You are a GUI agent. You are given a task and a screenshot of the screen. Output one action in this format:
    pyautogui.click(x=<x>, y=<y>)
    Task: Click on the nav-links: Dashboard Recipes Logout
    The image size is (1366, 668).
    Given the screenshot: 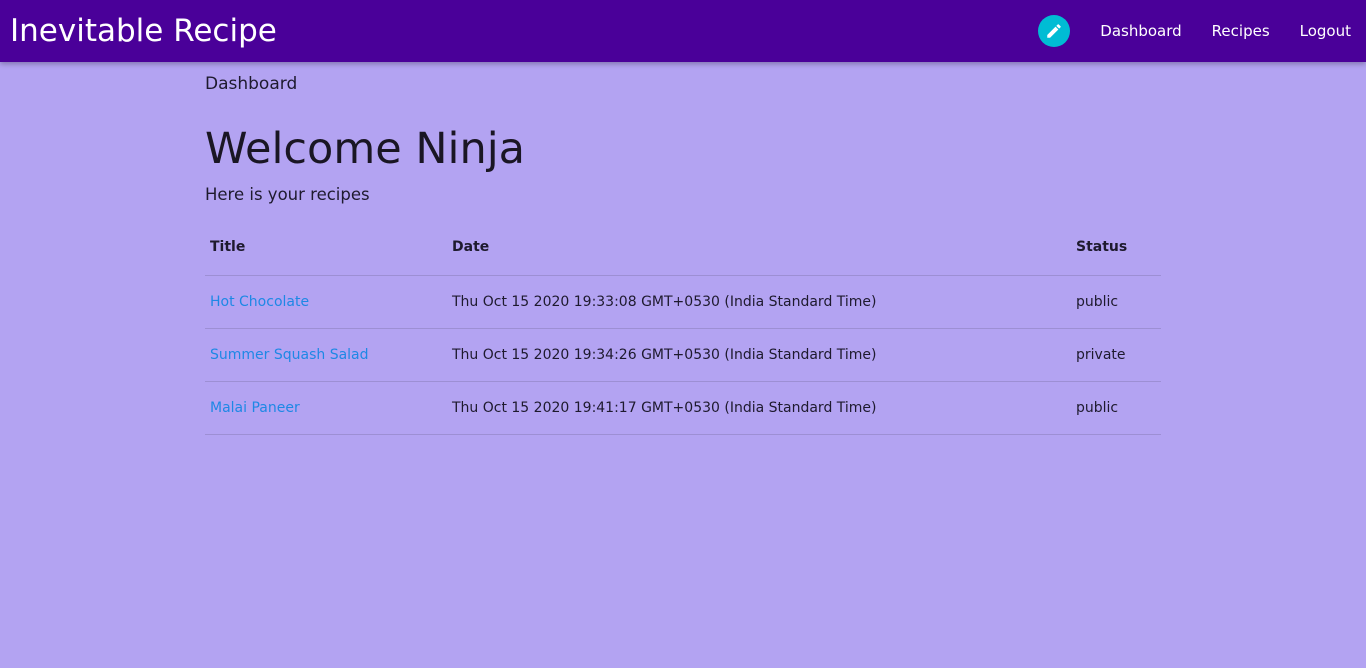 What is the action you would take?
    pyautogui.click(x=1202, y=31)
    